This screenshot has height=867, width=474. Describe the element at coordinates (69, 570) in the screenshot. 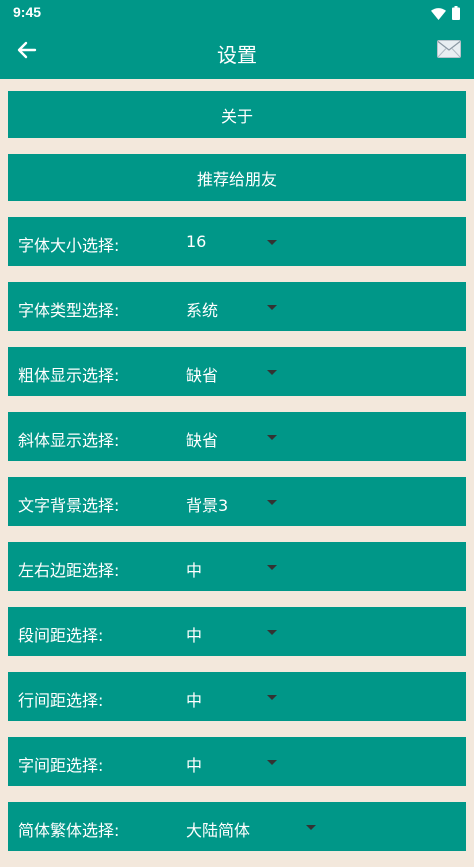

I see `setting-label: 左右边距选择:` at that location.